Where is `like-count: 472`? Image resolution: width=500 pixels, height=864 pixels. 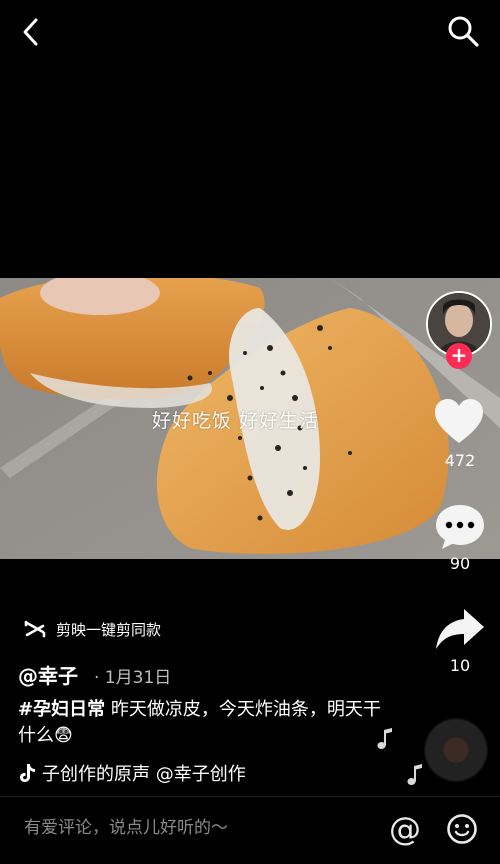 like-count: 472 is located at coordinates (460, 460).